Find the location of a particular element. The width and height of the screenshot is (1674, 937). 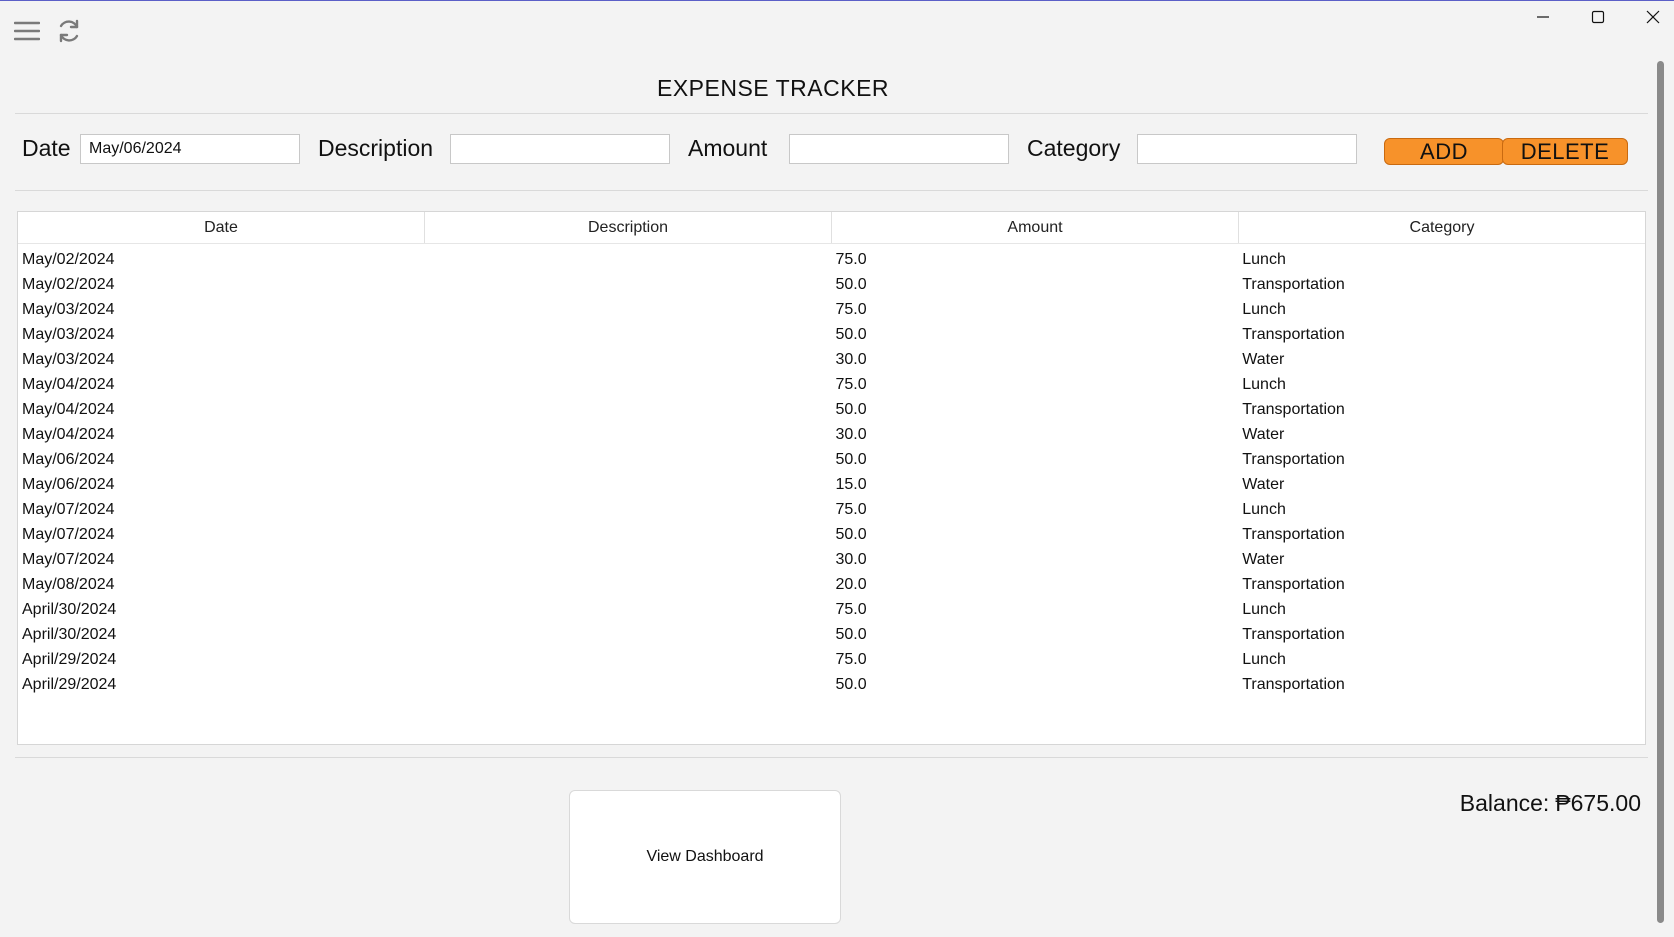

maximize-icon is located at coordinates (1598, 17).